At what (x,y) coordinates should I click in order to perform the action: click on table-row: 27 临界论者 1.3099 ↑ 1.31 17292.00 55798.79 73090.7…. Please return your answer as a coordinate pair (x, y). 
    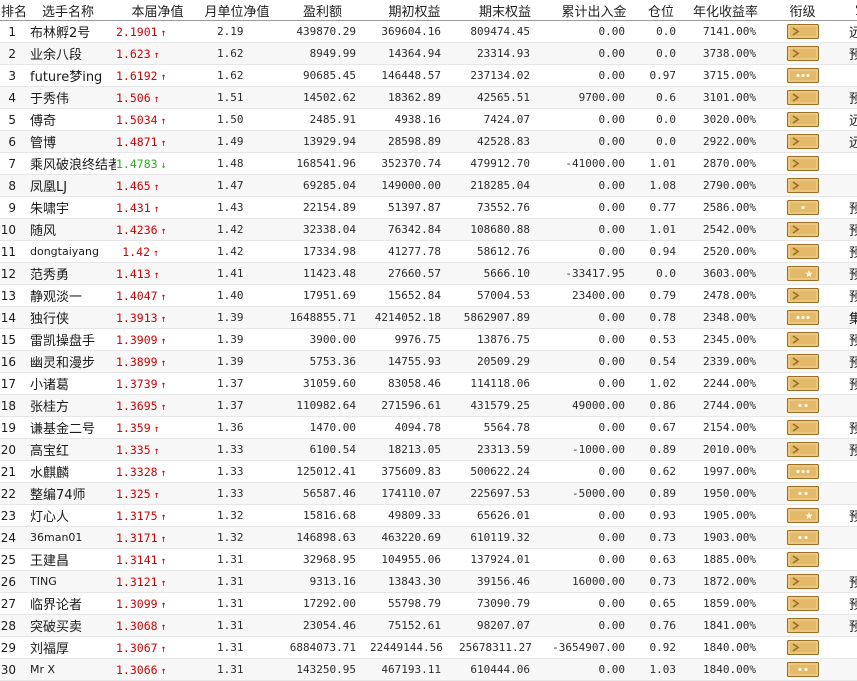
    Looking at the image, I should click on (428, 604).